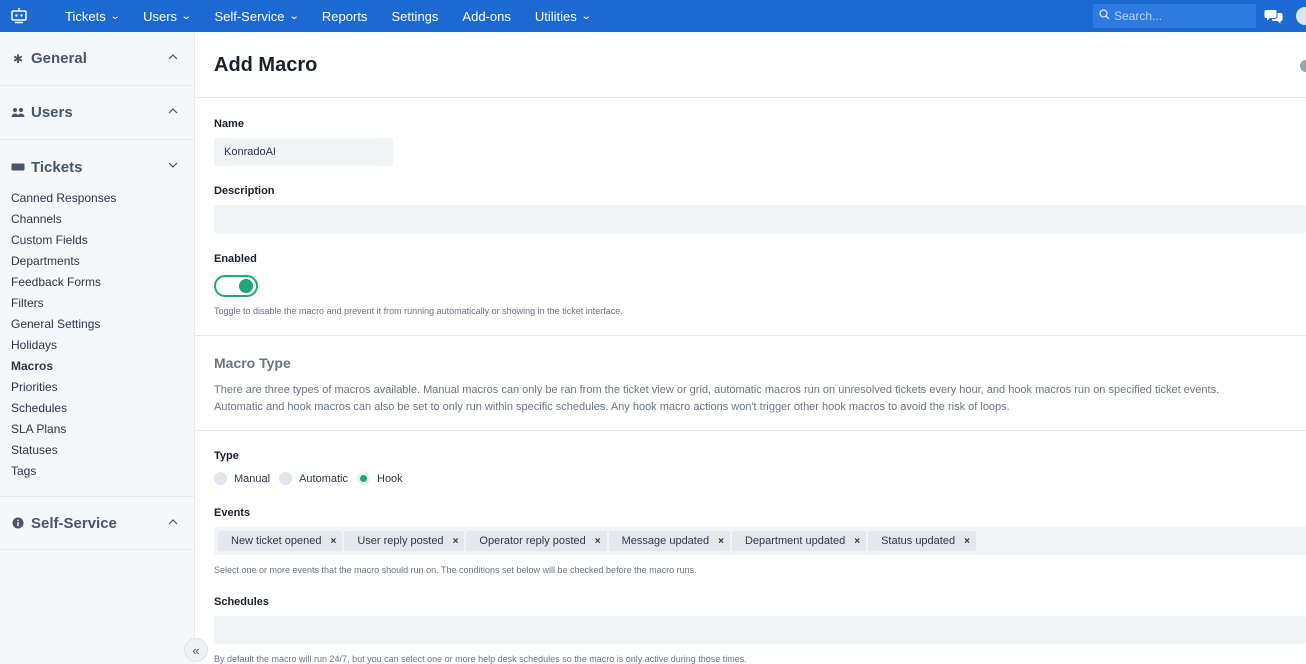 The image size is (1306, 664). Describe the element at coordinates (49, 240) in the screenshot. I see `sidebar-item-custom-fields: Custom Fields` at that location.